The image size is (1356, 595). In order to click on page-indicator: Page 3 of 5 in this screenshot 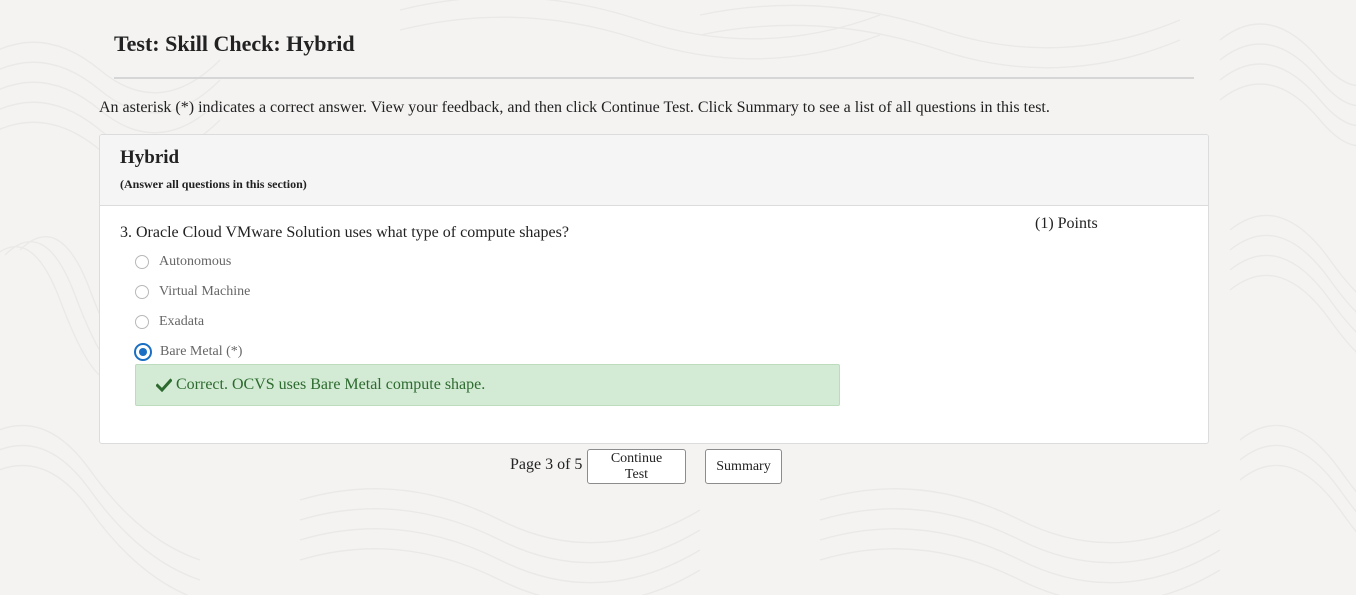, I will do `click(546, 464)`.